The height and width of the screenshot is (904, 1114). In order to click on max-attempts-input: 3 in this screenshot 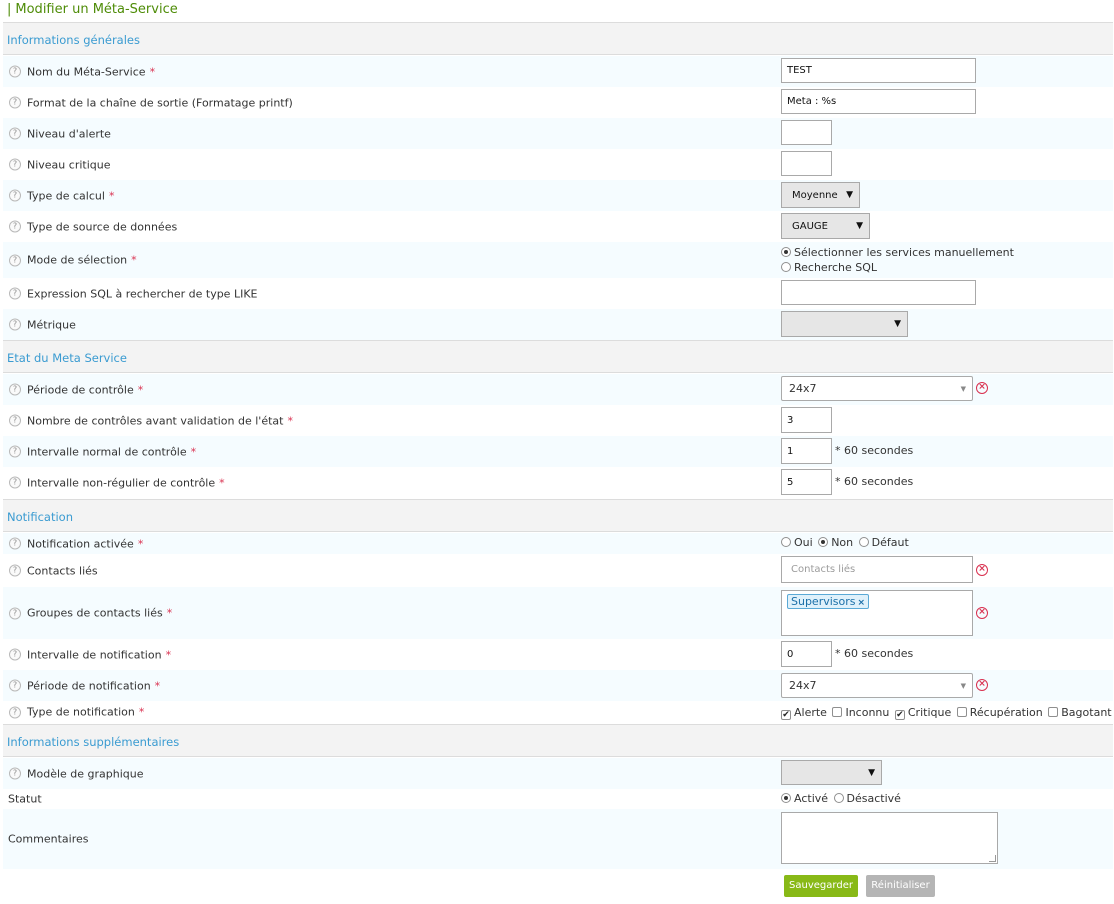, I will do `click(806, 420)`.